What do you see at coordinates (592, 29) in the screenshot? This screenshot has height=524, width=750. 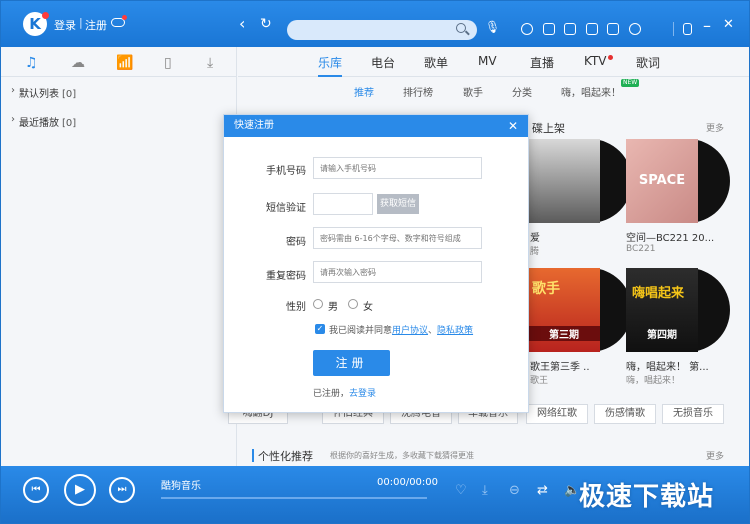 I see `message-icon` at bounding box center [592, 29].